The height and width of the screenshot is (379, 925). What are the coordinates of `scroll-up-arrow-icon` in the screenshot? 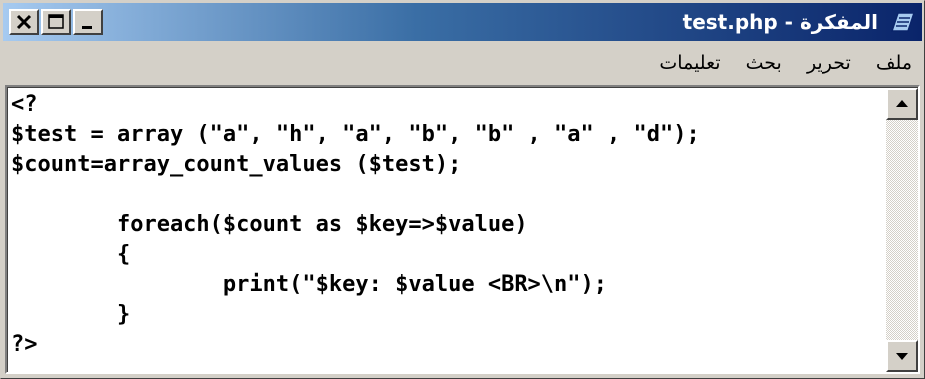 It's located at (902, 103).